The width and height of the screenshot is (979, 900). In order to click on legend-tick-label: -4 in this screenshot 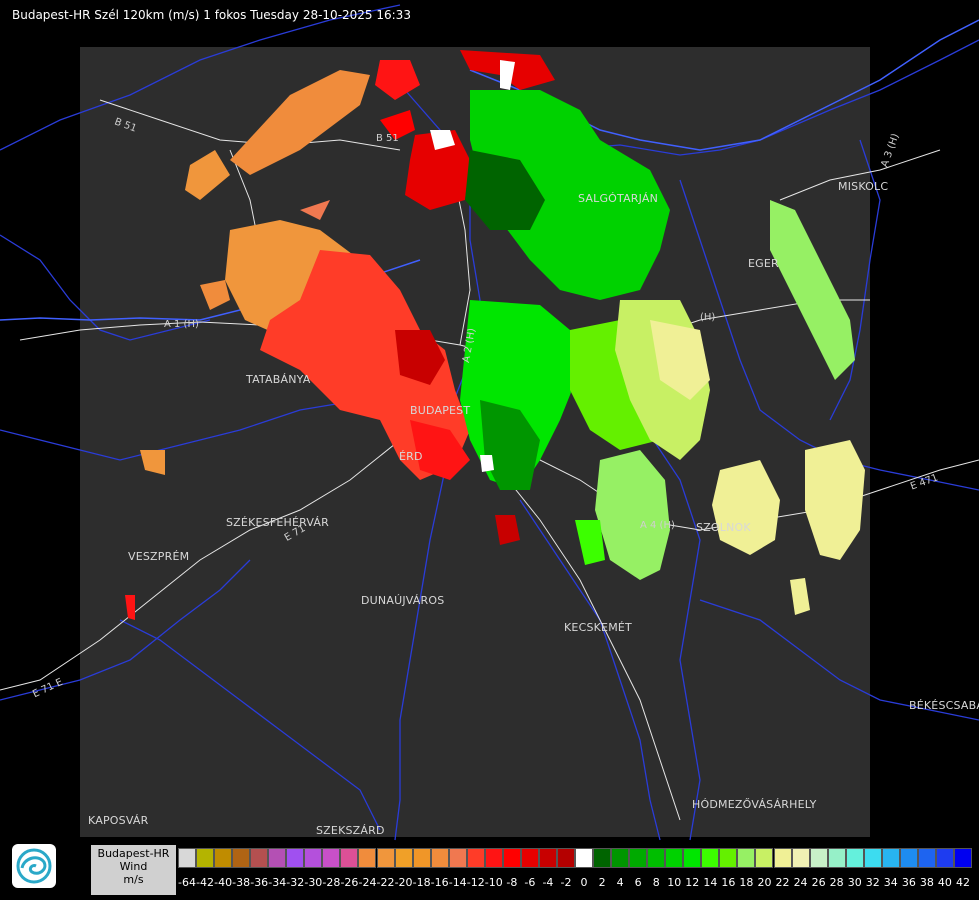, I will do `click(548, 882)`.